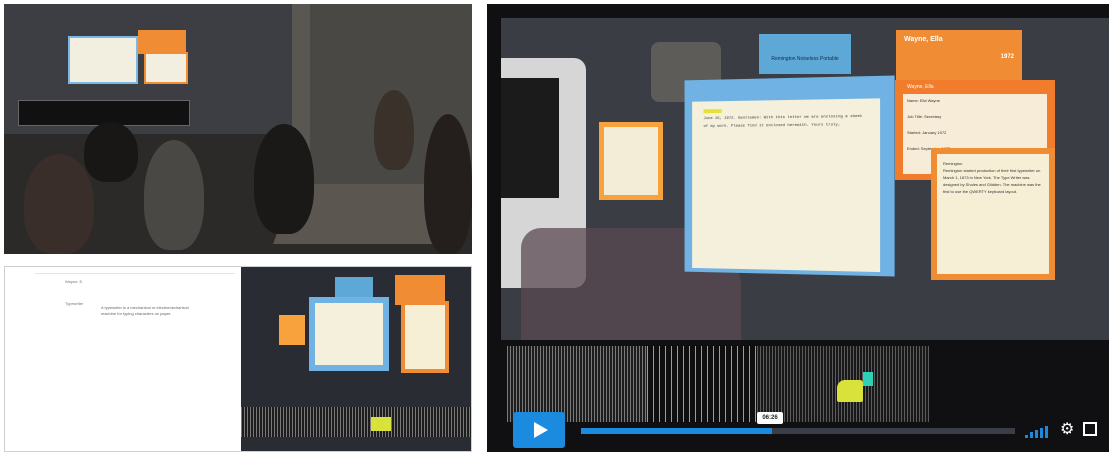  What do you see at coordinates (927, 132) in the screenshot?
I see `info-line: Started: January 1972` at bounding box center [927, 132].